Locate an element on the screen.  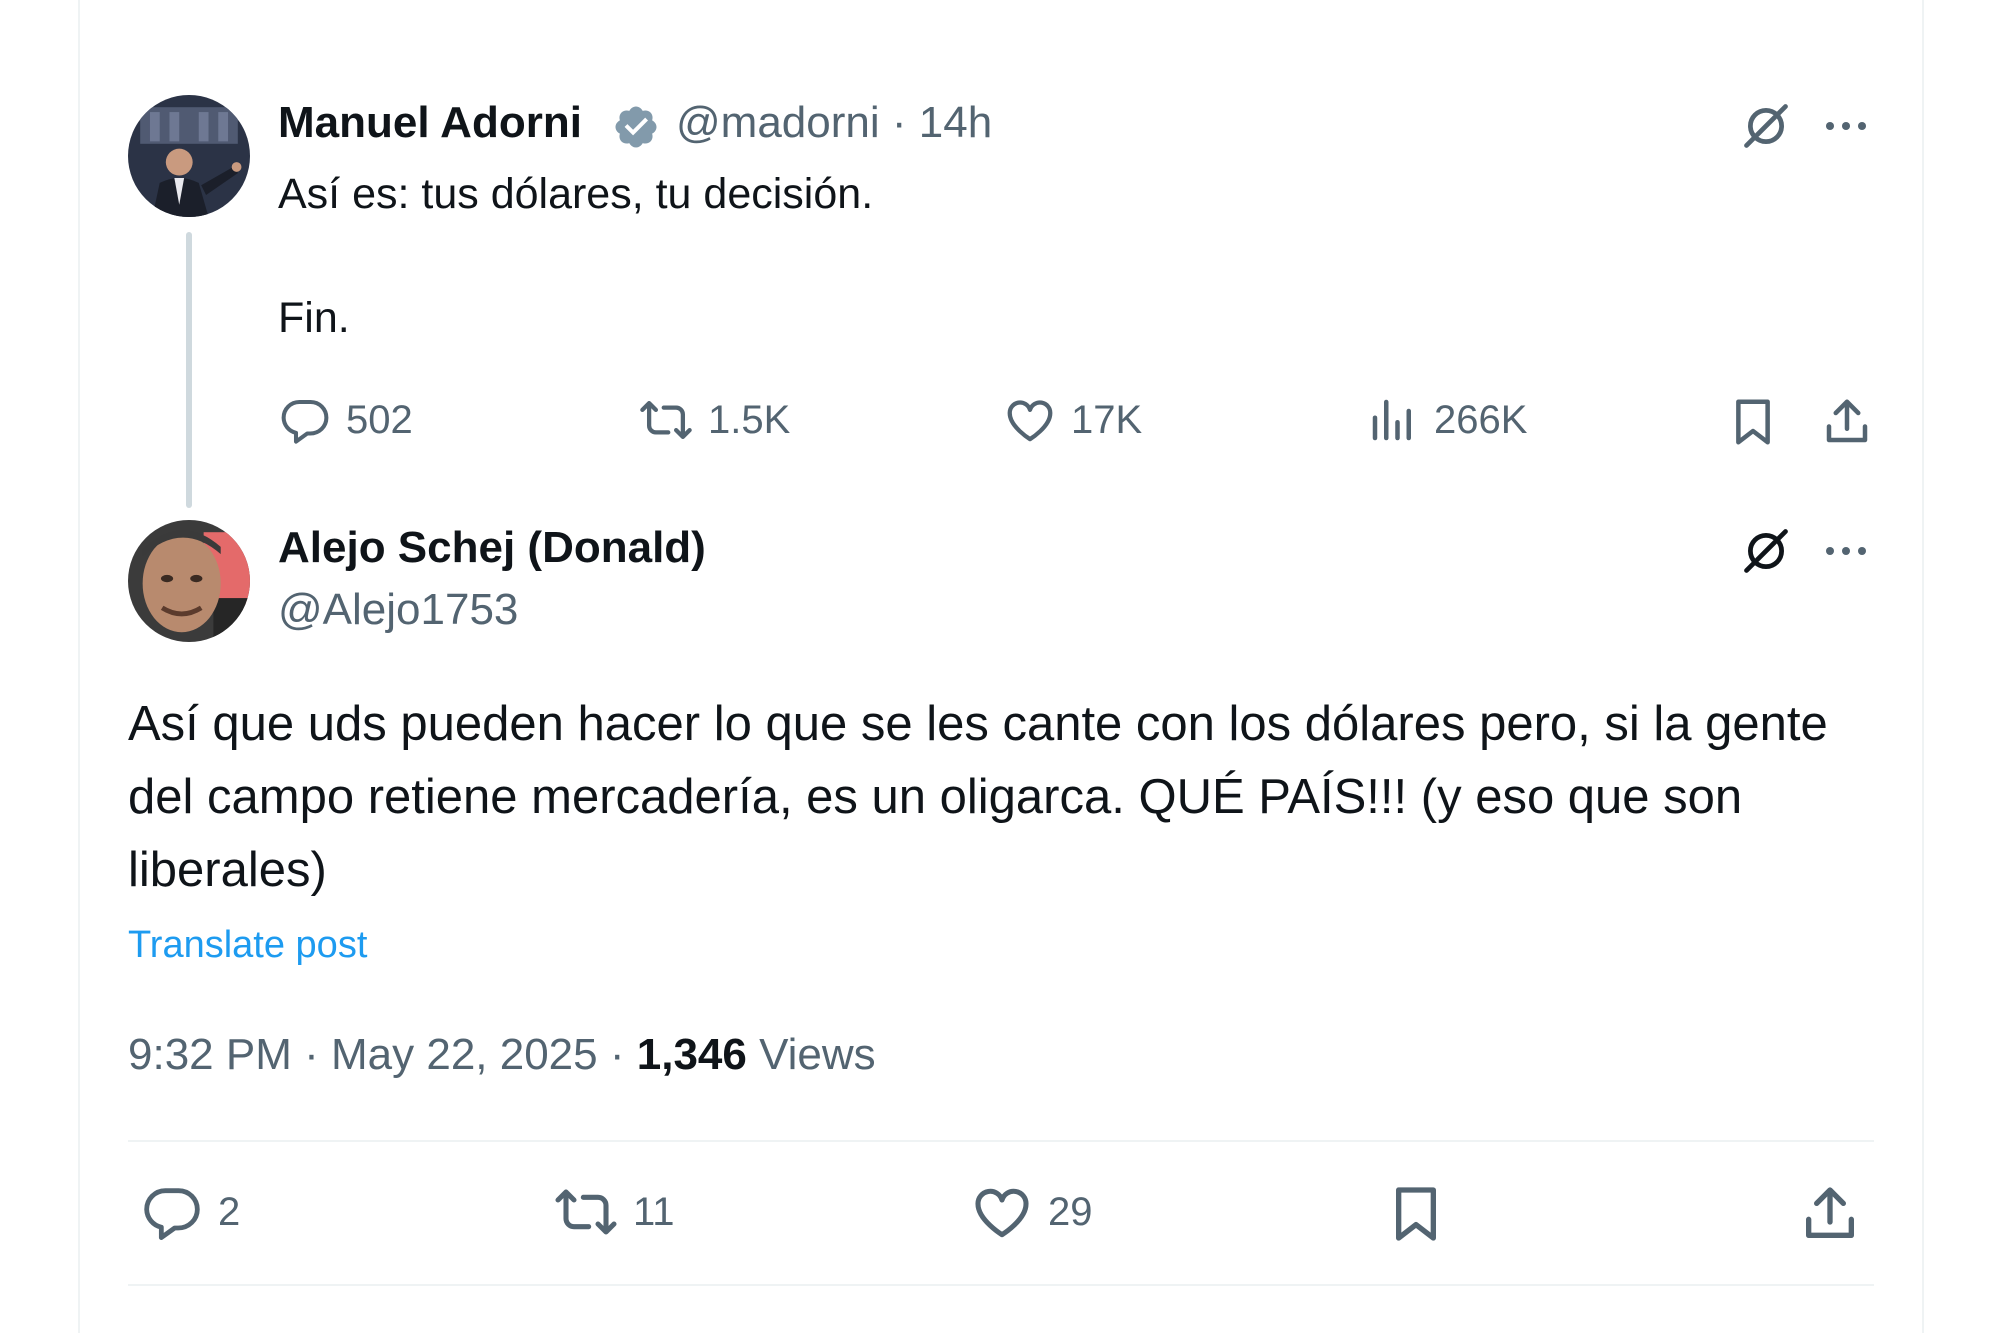
main-repost-button: 11 is located at coordinates (614, 1212).